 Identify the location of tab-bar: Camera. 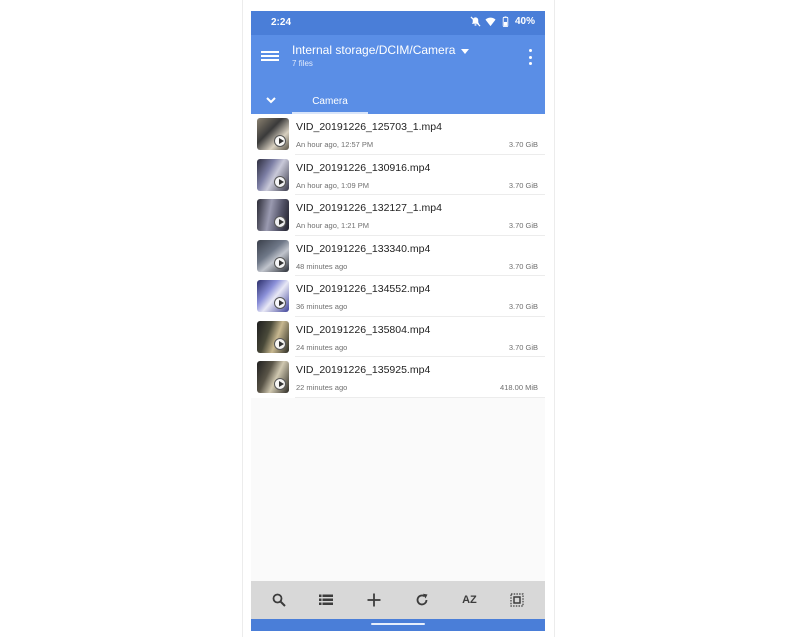
(398, 101).